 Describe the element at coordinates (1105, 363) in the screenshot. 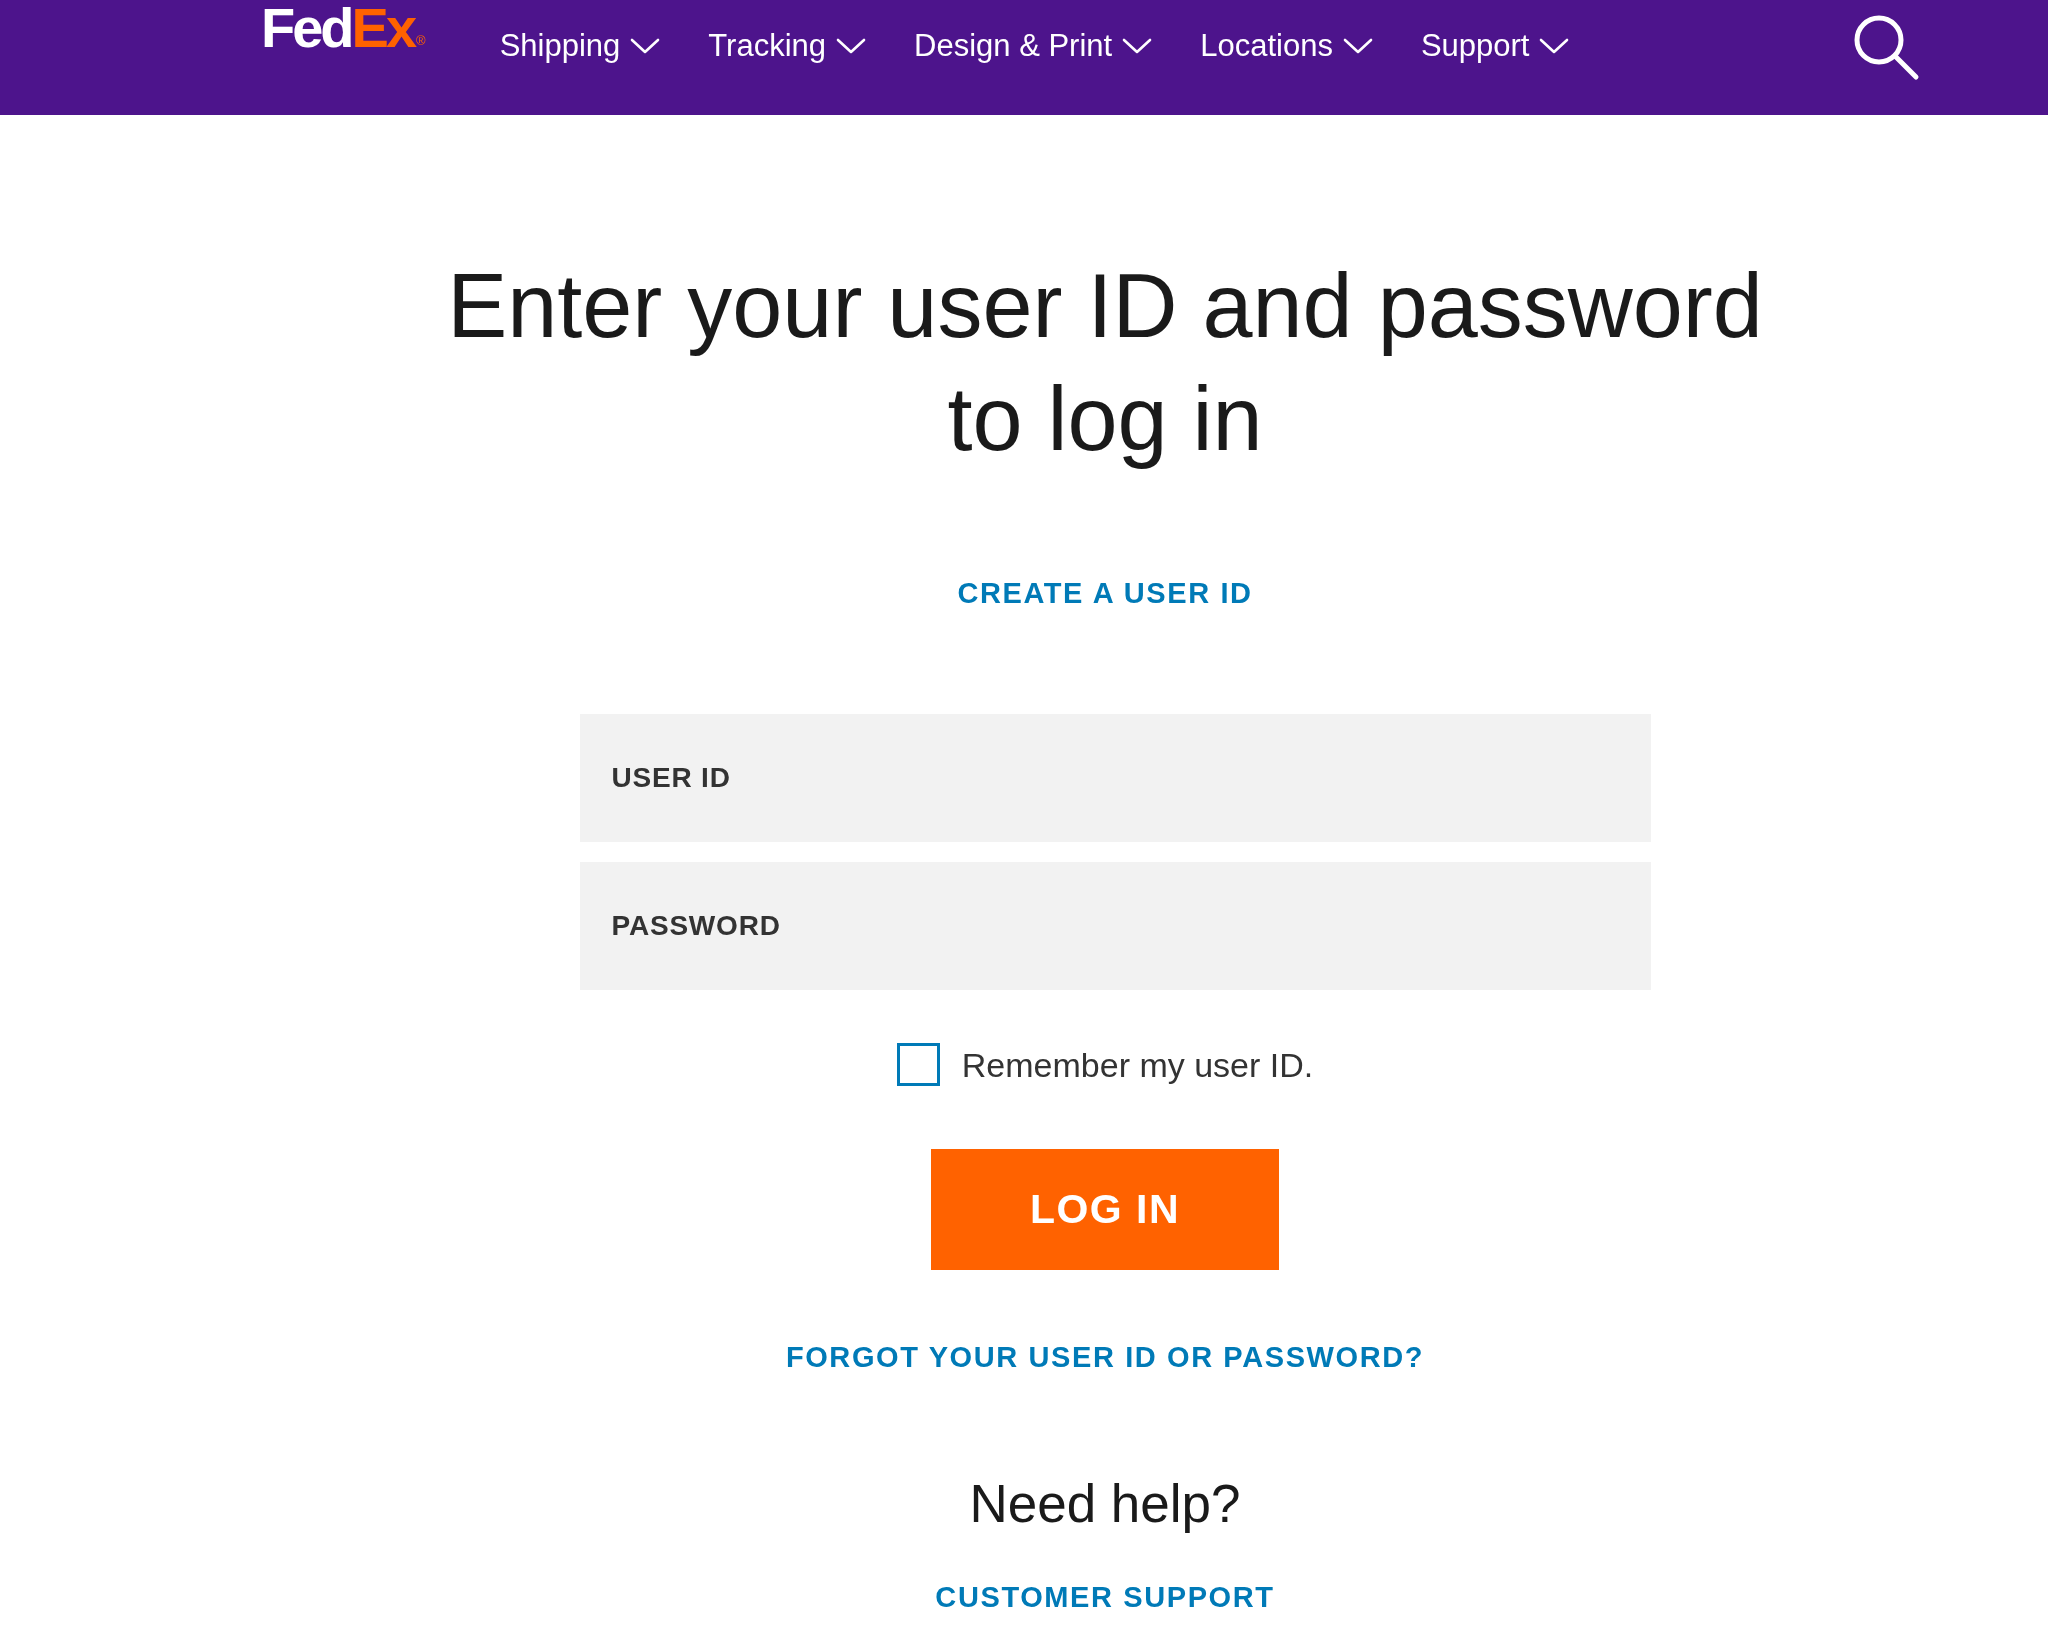

I see `page-heading: Enter your user ID and password to log in` at that location.